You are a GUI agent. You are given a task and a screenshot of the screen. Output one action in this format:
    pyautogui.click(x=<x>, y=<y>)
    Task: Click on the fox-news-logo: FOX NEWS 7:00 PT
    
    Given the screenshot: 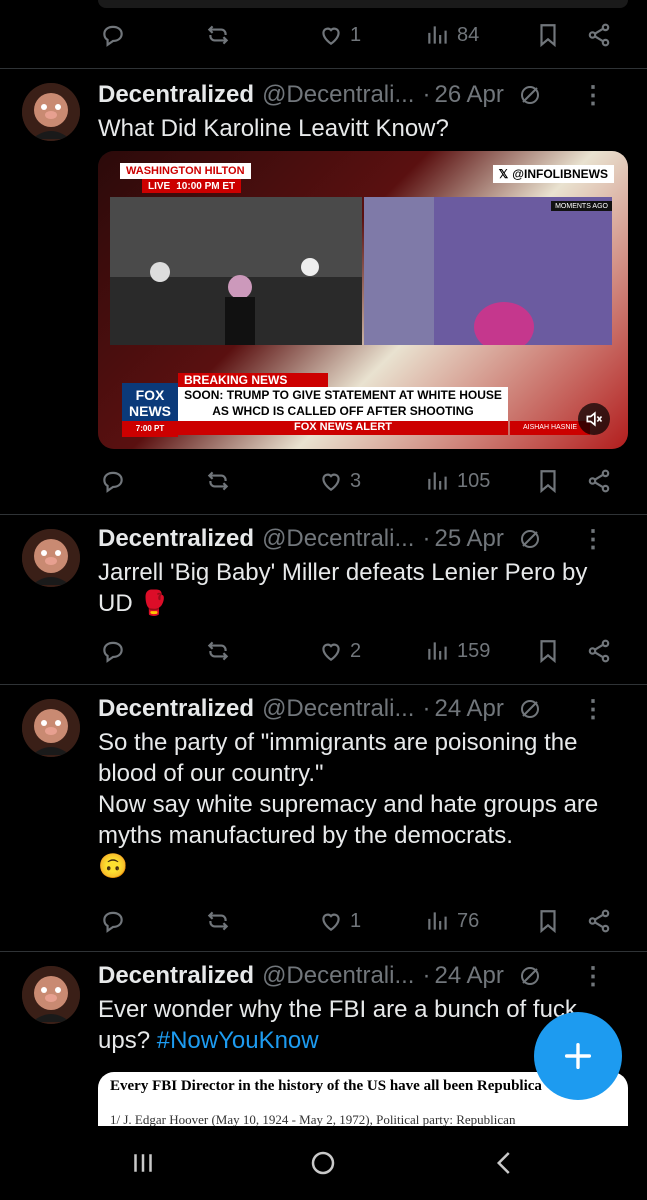 What is the action you would take?
    pyautogui.click(x=150, y=410)
    